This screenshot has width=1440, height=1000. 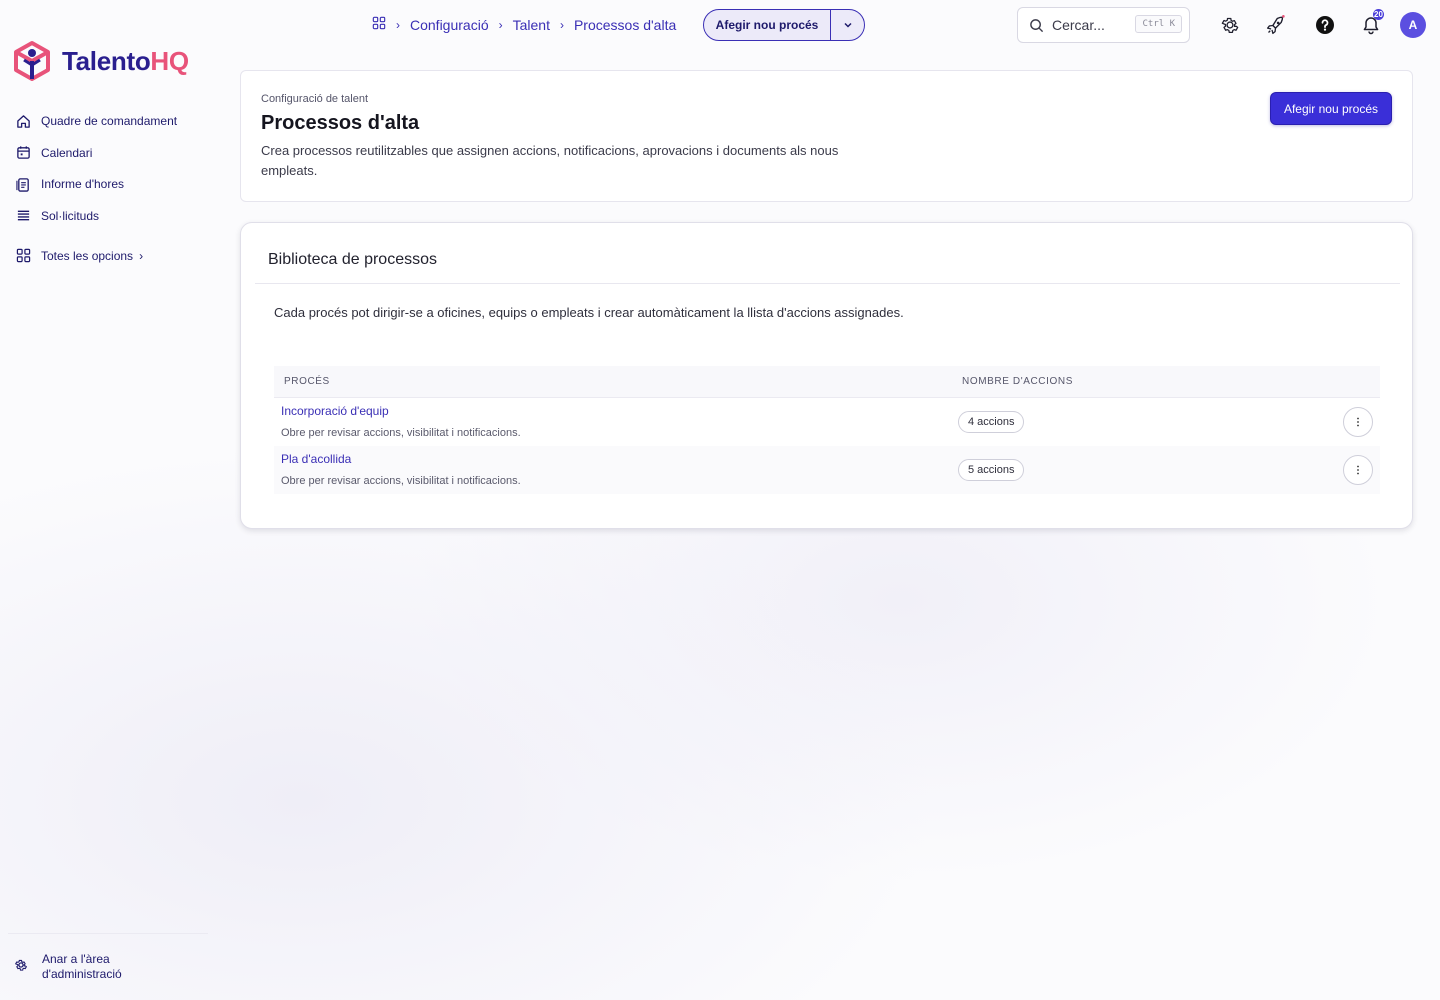 I want to click on admin-area-link: Anar a l'àrea d'administració, so click(x=68, y=967).